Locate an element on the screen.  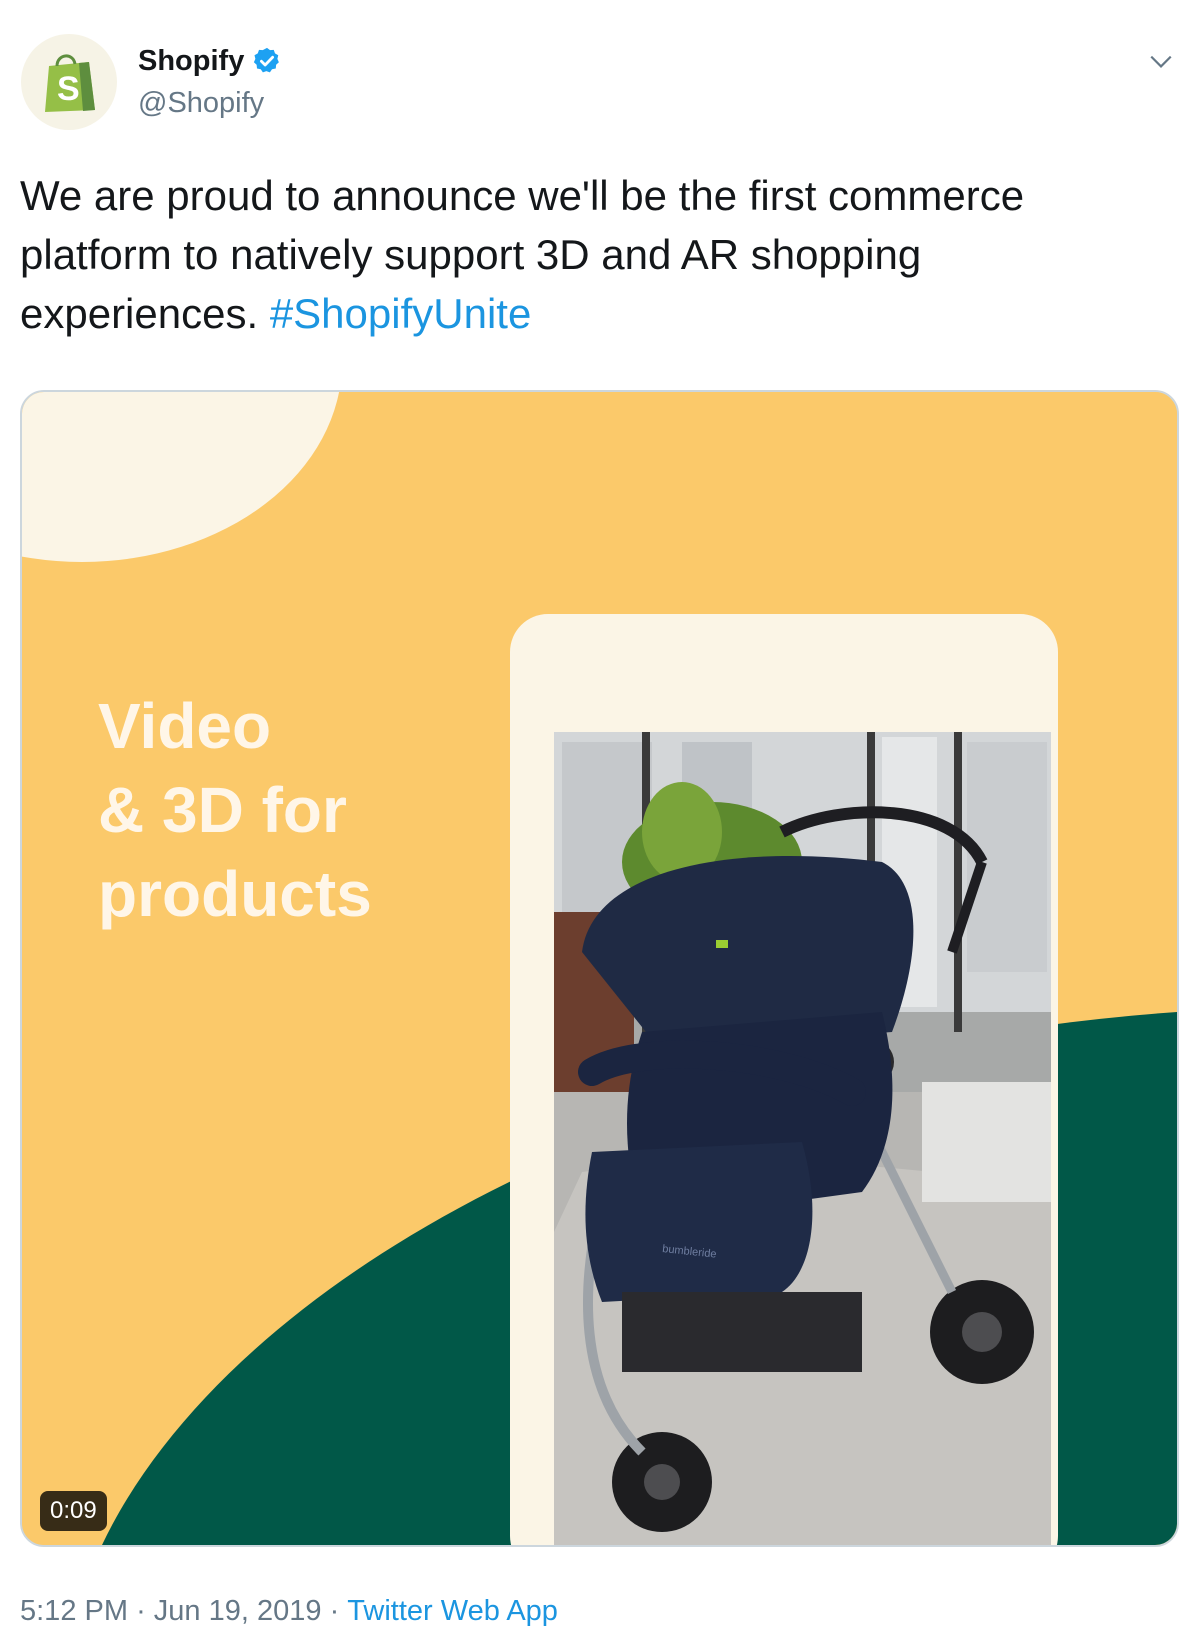
hashtag-link: #ShopifyUnite is located at coordinates (401, 313).